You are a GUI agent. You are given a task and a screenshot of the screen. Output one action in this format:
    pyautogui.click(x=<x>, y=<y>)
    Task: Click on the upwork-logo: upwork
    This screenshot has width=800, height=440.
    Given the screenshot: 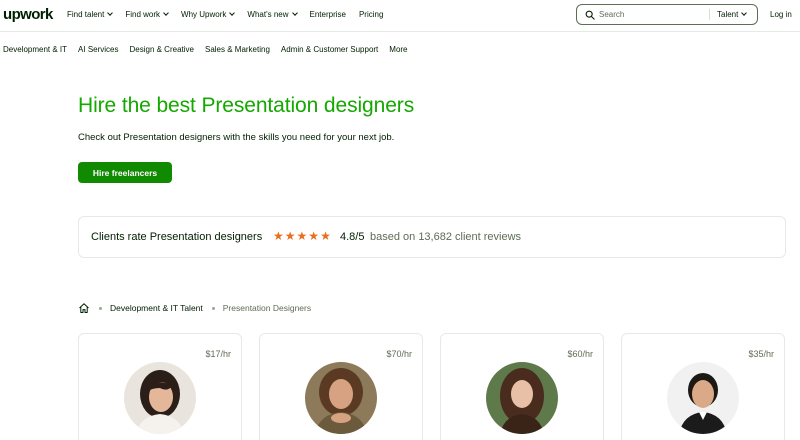 What is the action you would take?
    pyautogui.click(x=28, y=14)
    